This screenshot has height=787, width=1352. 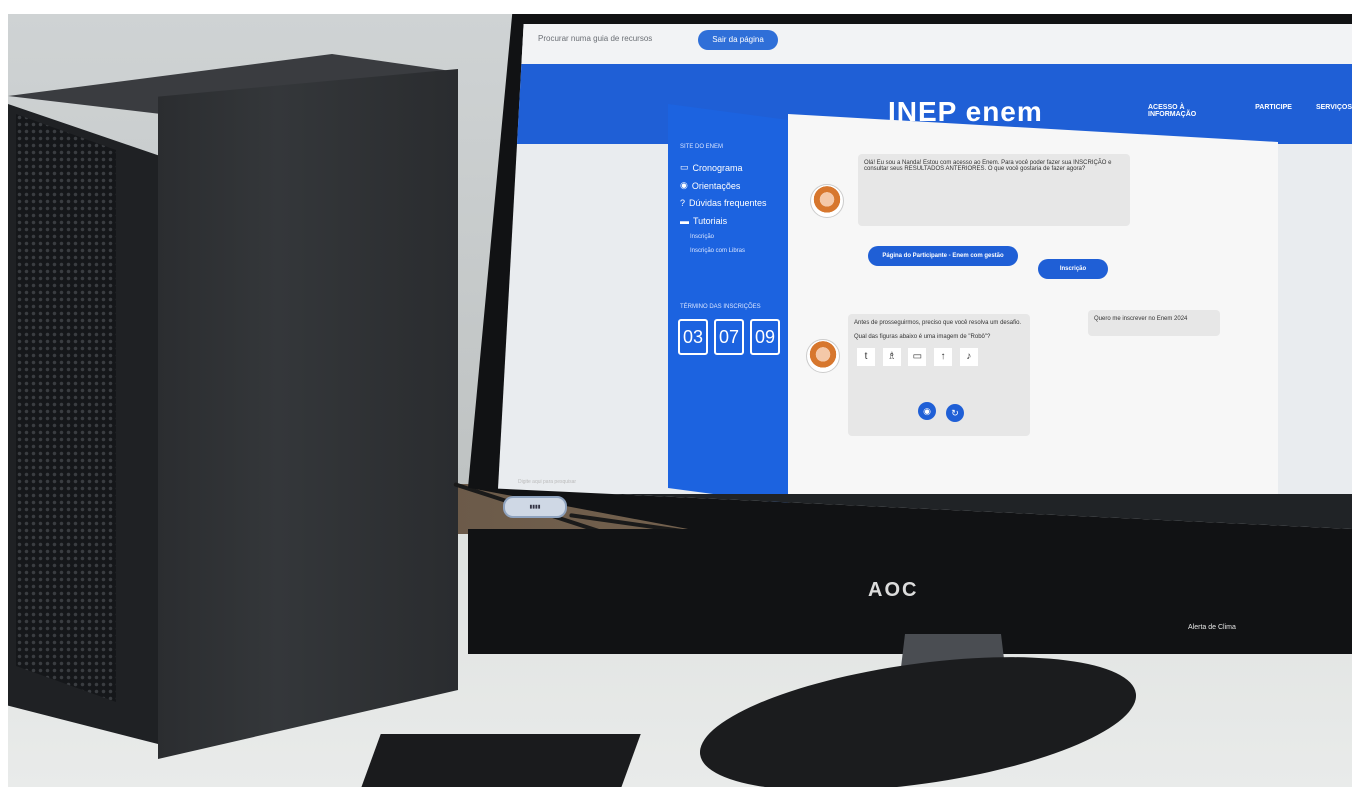 What do you see at coordinates (683, 203) in the screenshot?
I see `question-icon: ?` at bounding box center [683, 203].